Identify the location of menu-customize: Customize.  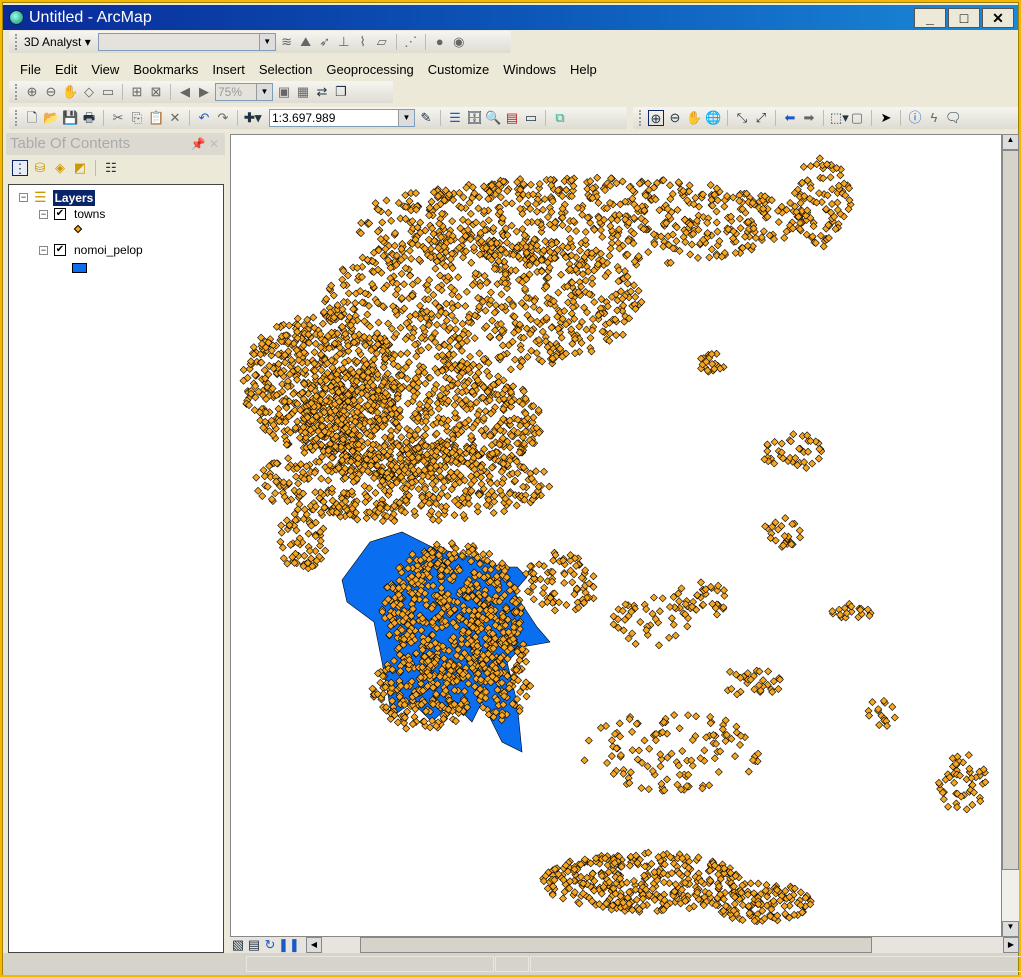
(458, 70).